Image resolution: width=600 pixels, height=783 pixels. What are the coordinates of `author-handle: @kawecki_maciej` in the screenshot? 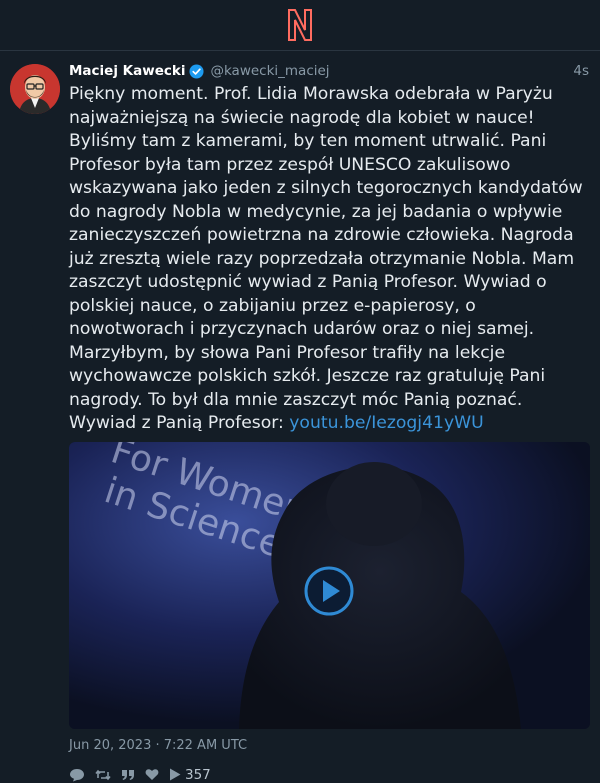 It's located at (269, 71).